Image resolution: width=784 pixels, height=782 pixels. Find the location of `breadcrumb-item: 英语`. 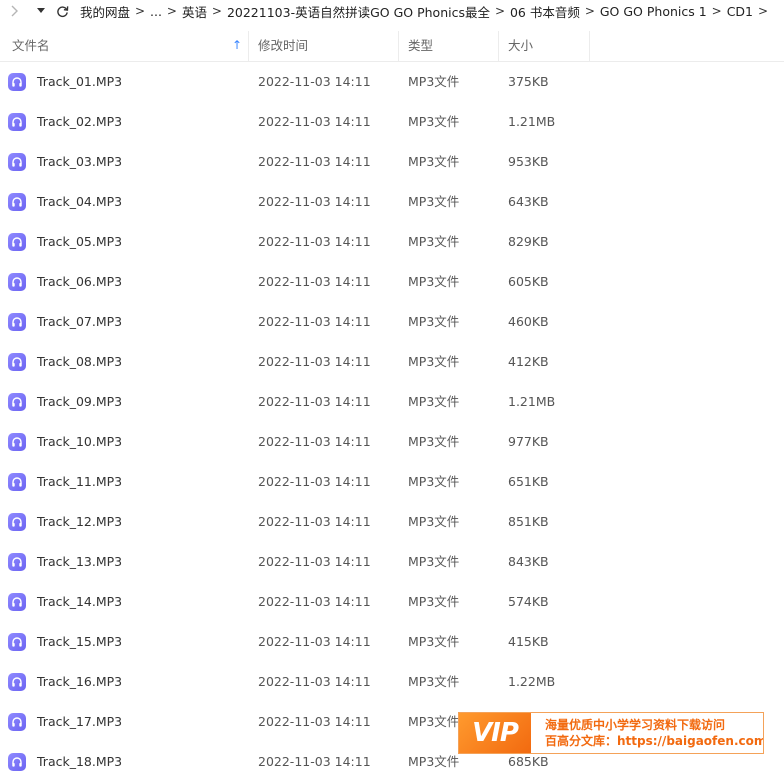

breadcrumb-item: 英语 is located at coordinates (194, 11).